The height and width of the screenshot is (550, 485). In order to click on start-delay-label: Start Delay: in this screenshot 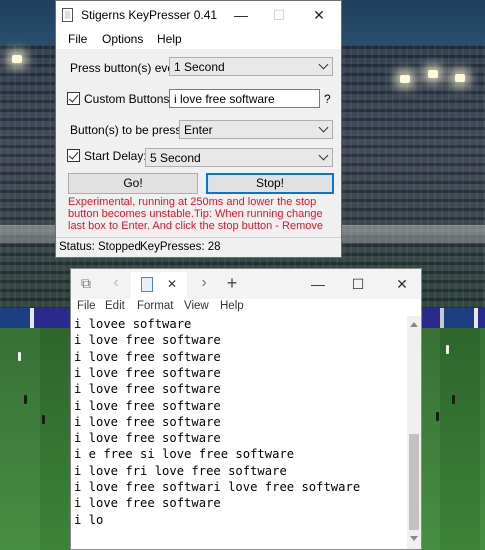, I will do `click(115, 156)`.